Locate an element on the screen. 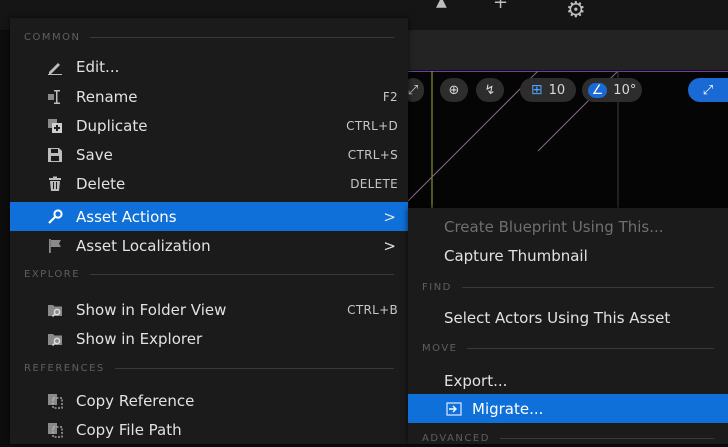  viewport-header is located at coordinates (568, 50).